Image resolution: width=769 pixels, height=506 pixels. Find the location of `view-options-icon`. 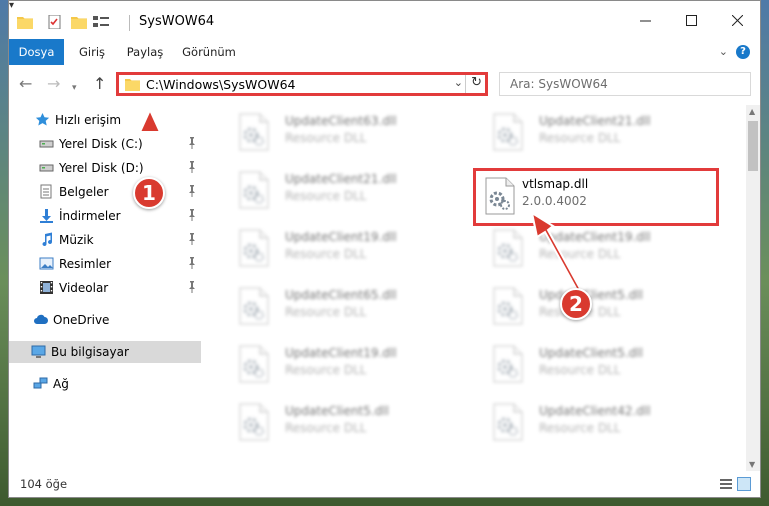

view-options-icon is located at coordinates (101, 22).